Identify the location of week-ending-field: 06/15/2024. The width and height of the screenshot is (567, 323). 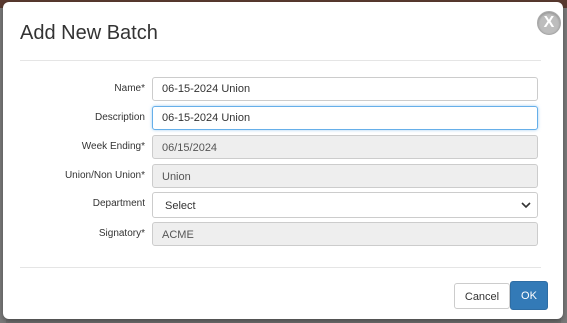
(345, 147).